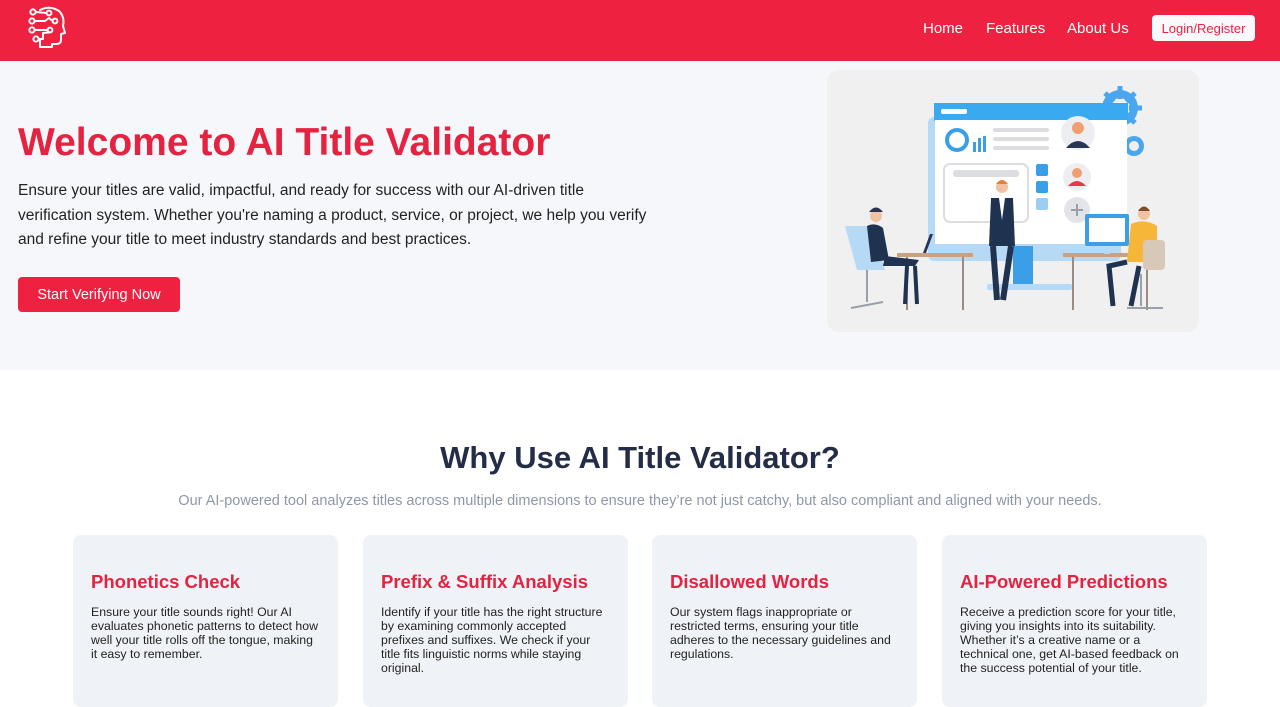  Describe the element at coordinates (1064, 581) in the screenshot. I see `feature-card-title: AI-Powered Predictions` at that location.